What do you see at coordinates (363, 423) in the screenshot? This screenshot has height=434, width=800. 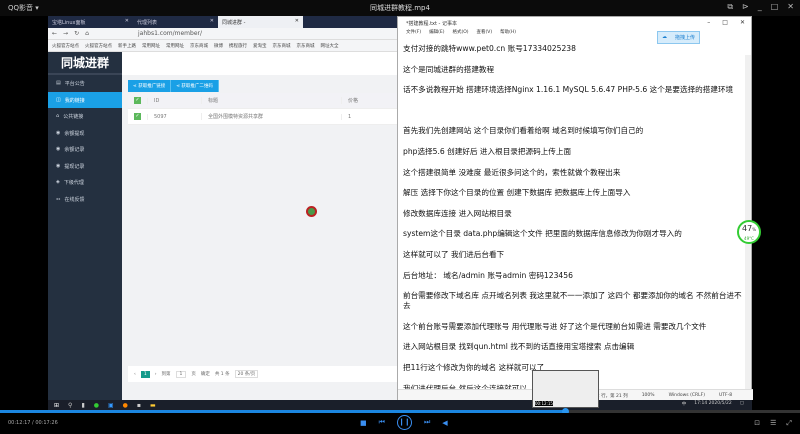 I see `stop-icon: ■` at bounding box center [363, 423].